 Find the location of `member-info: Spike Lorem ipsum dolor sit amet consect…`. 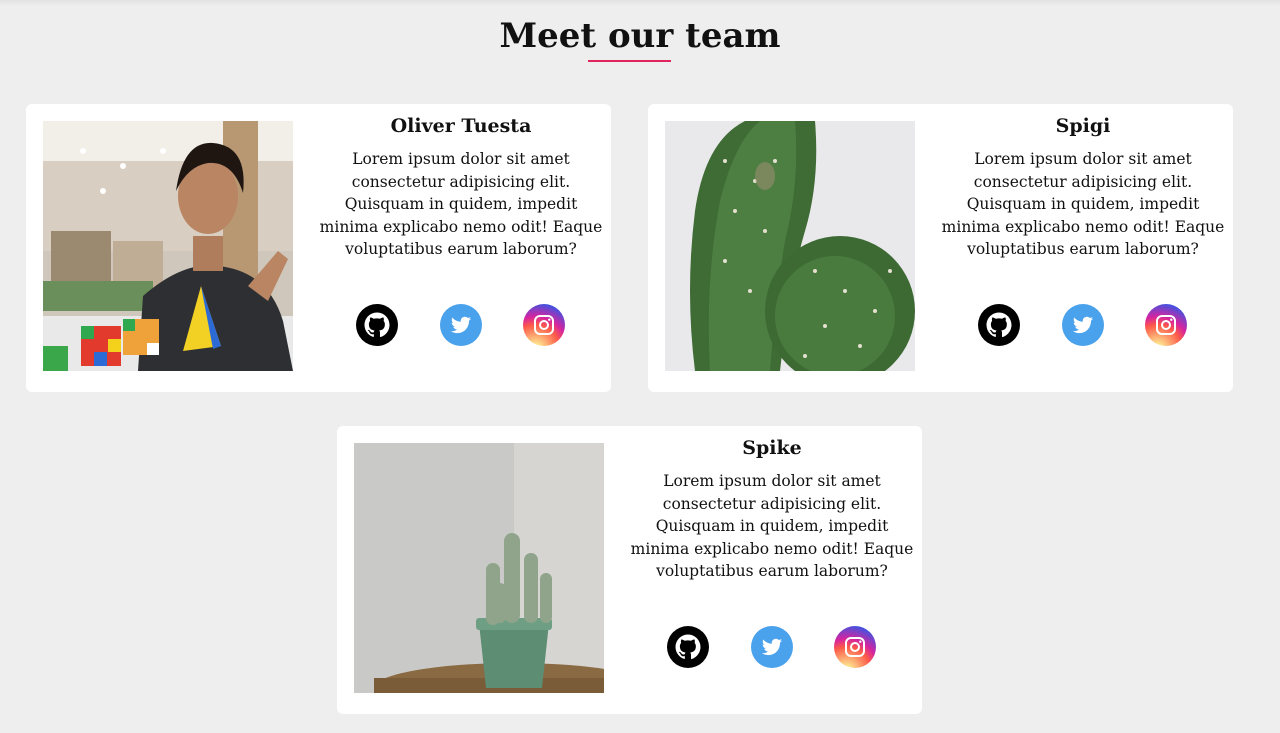

member-info: Spike Lorem ipsum dolor sit amet consect… is located at coordinates (772, 508).